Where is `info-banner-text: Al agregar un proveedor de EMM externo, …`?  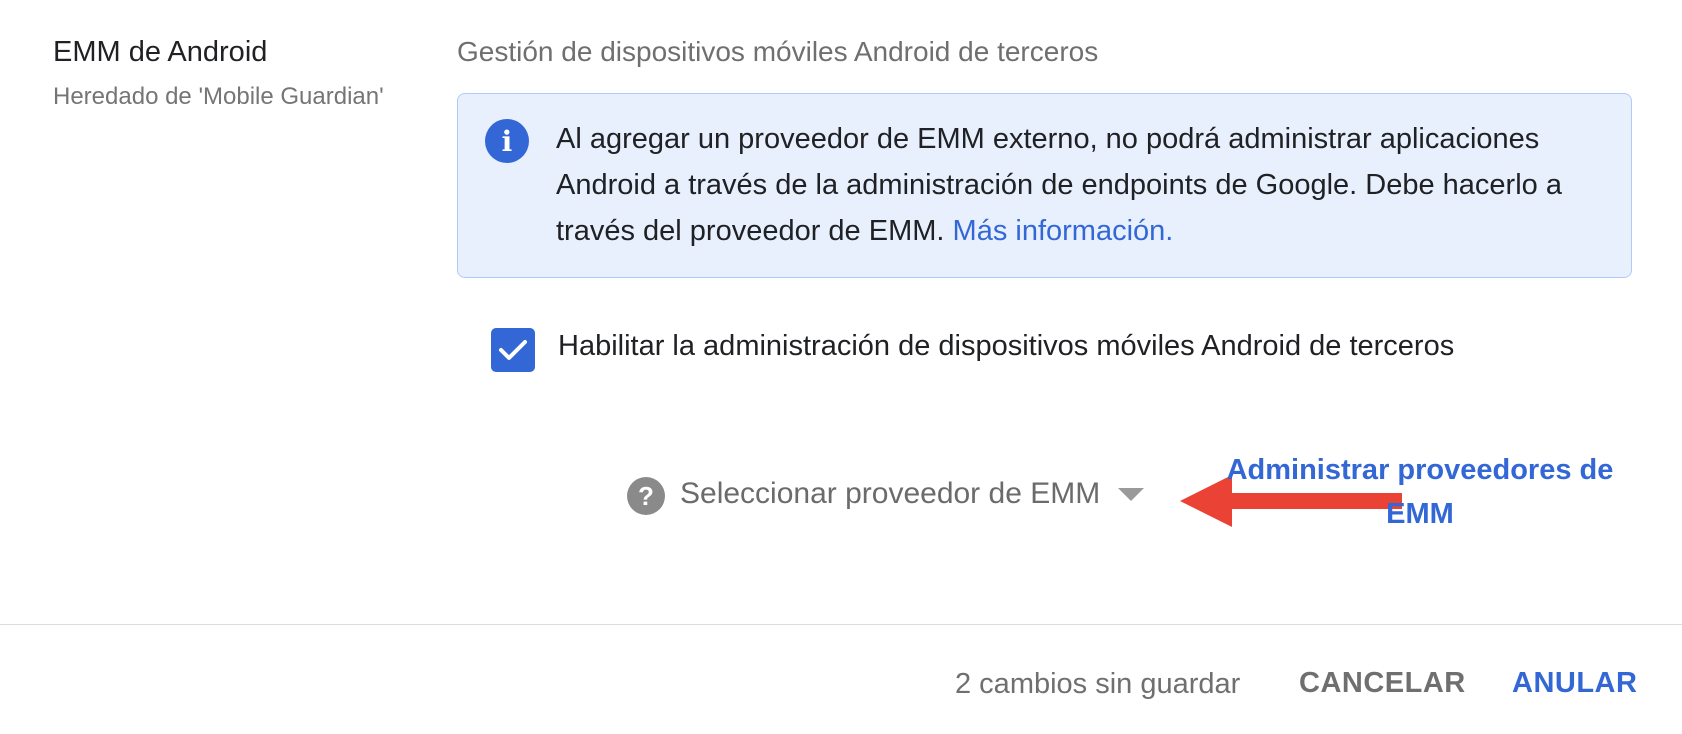 info-banner-text: Al agregar un proveedor de EMM externo, … is located at coordinates (1083, 185).